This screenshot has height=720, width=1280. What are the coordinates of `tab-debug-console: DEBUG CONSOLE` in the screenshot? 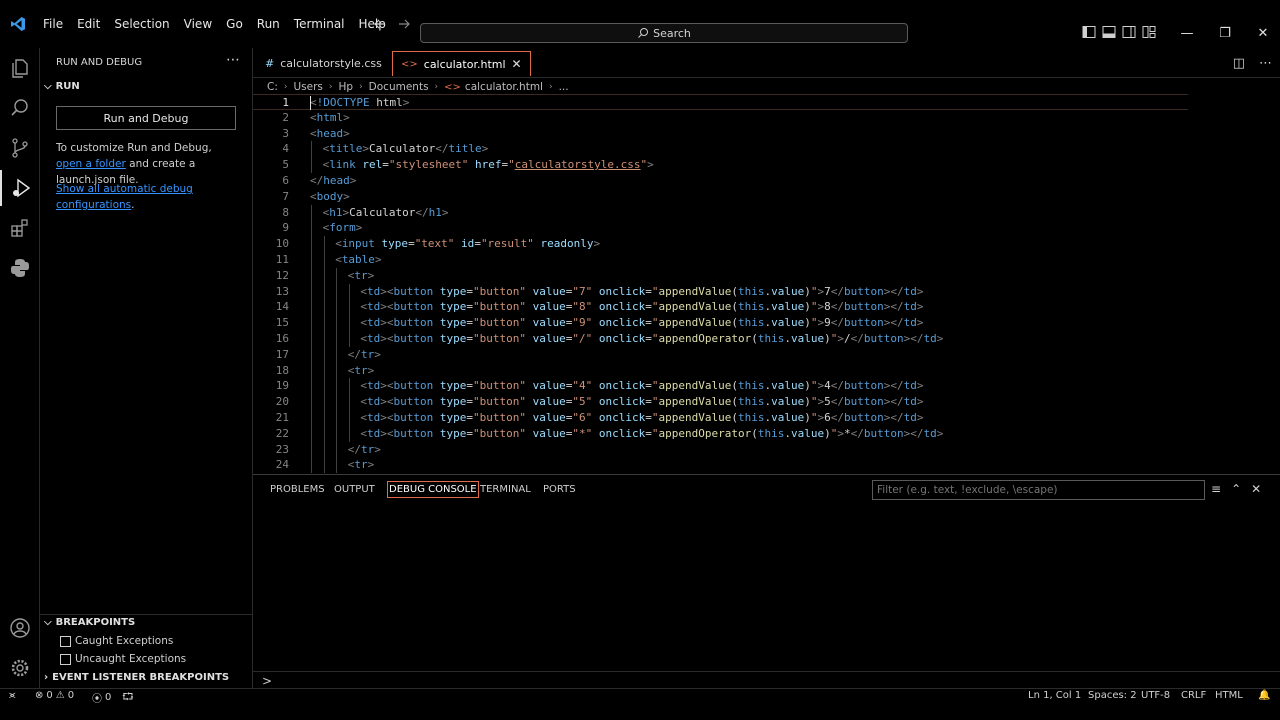 It's located at (433, 489).